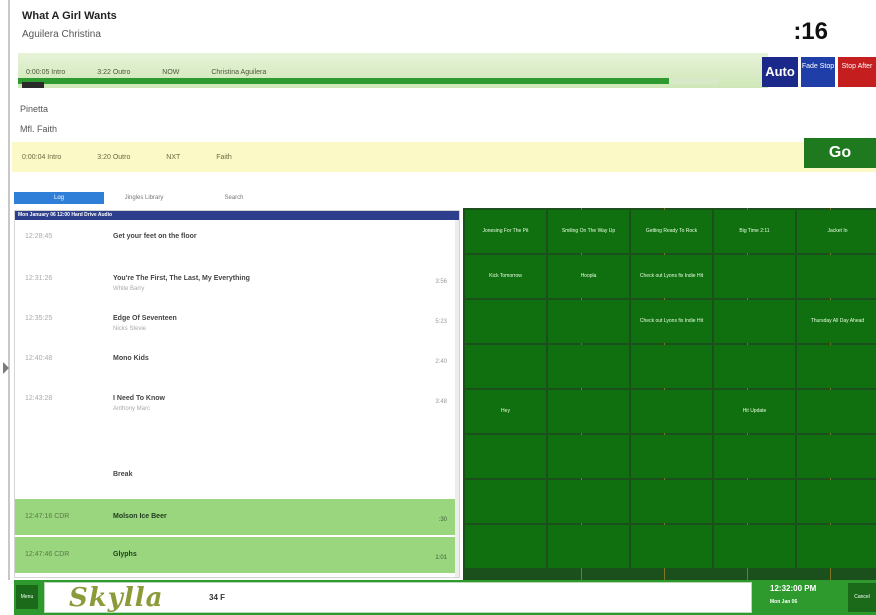  I want to click on next-artist-tag: Faith, so click(224, 157).